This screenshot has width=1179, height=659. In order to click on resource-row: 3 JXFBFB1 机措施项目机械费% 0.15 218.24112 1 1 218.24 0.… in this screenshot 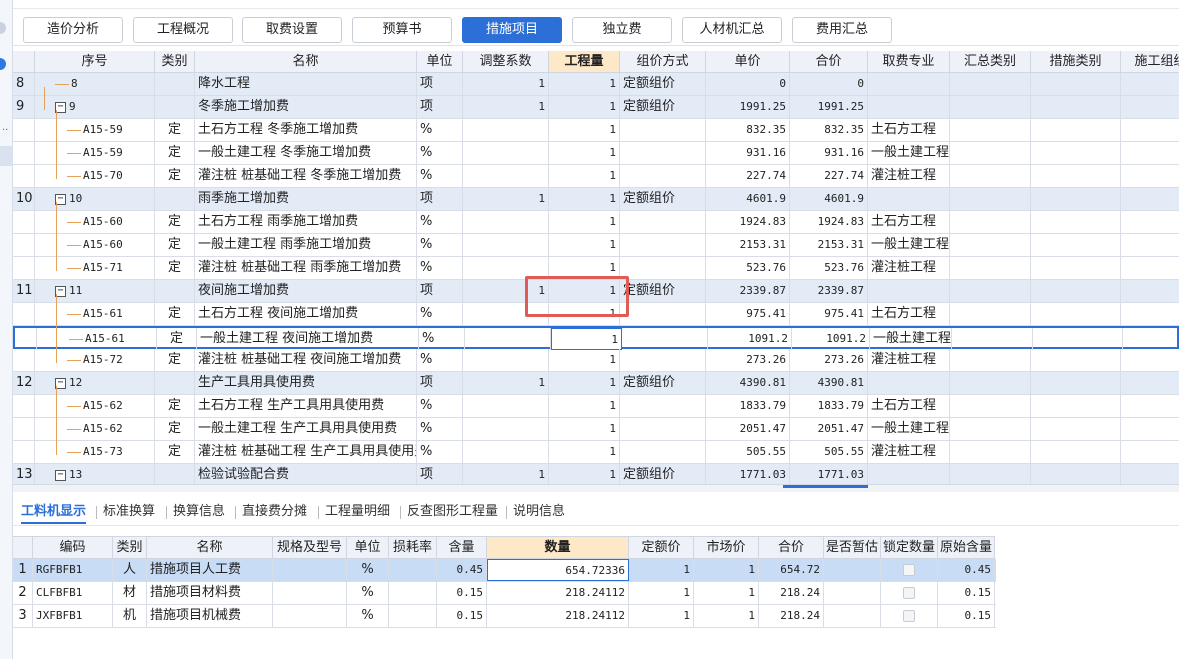, I will do `click(504, 616)`.